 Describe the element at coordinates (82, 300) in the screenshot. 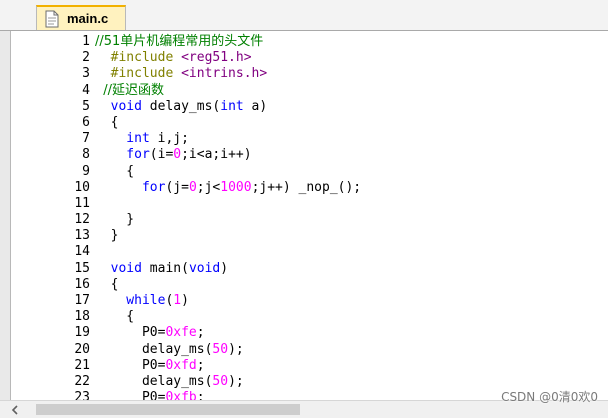

I see `line-number: 17` at that location.